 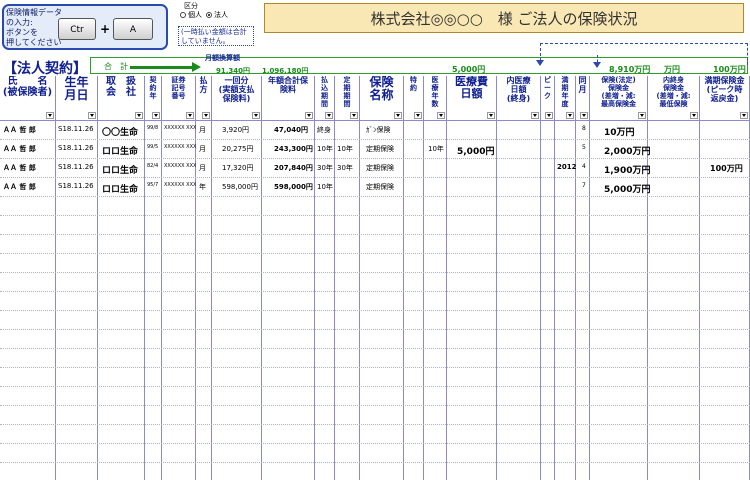 What do you see at coordinates (475, 150) in the screenshot?
I see `cell-medical_daily: 5,000円` at bounding box center [475, 150].